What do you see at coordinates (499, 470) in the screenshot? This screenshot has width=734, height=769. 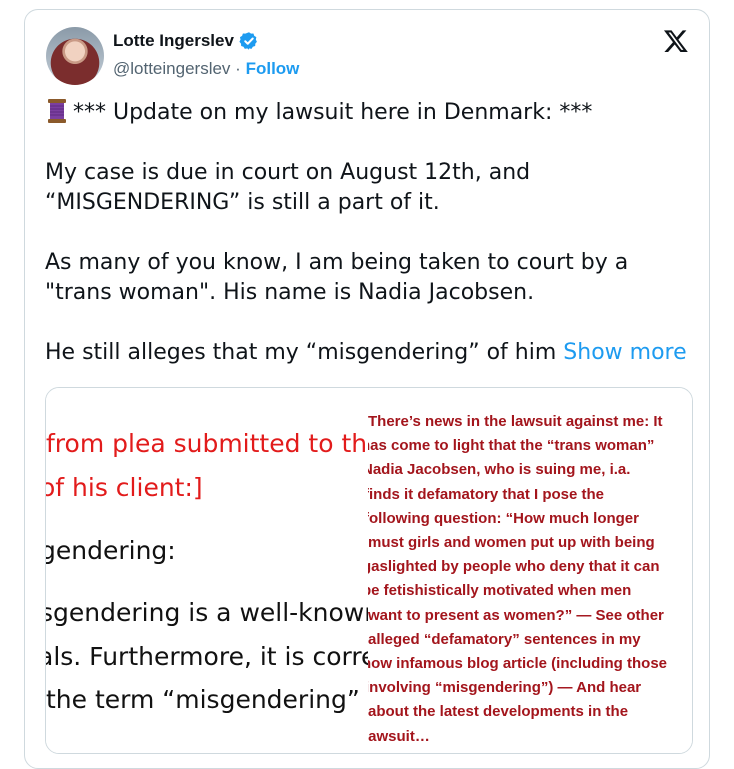 I see `blog-line: Nadia Jacobsen, who is suing me, i.a.` at bounding box center [499, 470].